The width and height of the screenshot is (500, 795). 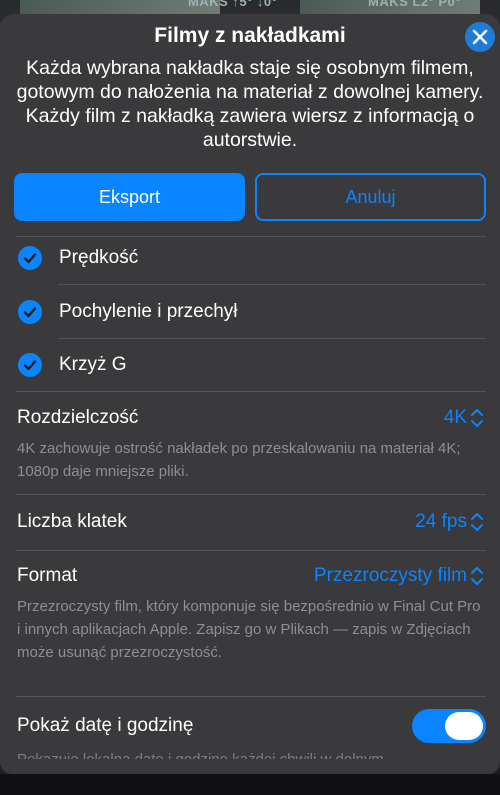 What do you see at coordinates (370, 197) in the screenshot?
I see `cancel-button: Anuluj` at bounding box center [370, 197].